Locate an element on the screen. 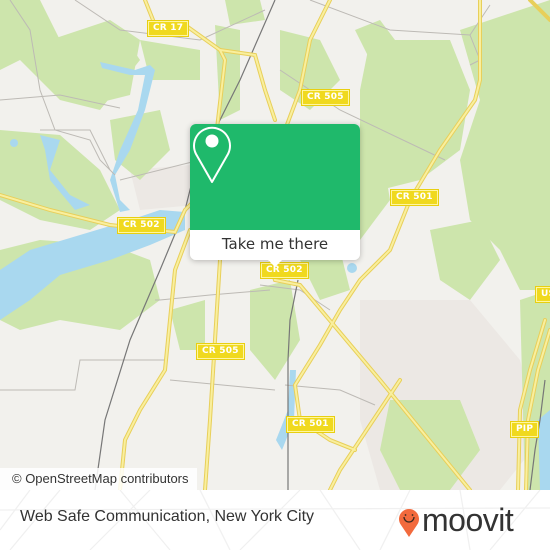 The width and height of the screenshot is (550, 550). road-label-cr501-south: CR 501 is located at coordinates (310, 424).